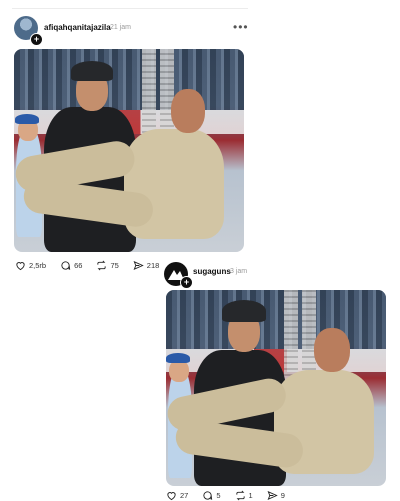 The image size is (400, 501). I want to click on repost-button: 75, so click(107, 265).